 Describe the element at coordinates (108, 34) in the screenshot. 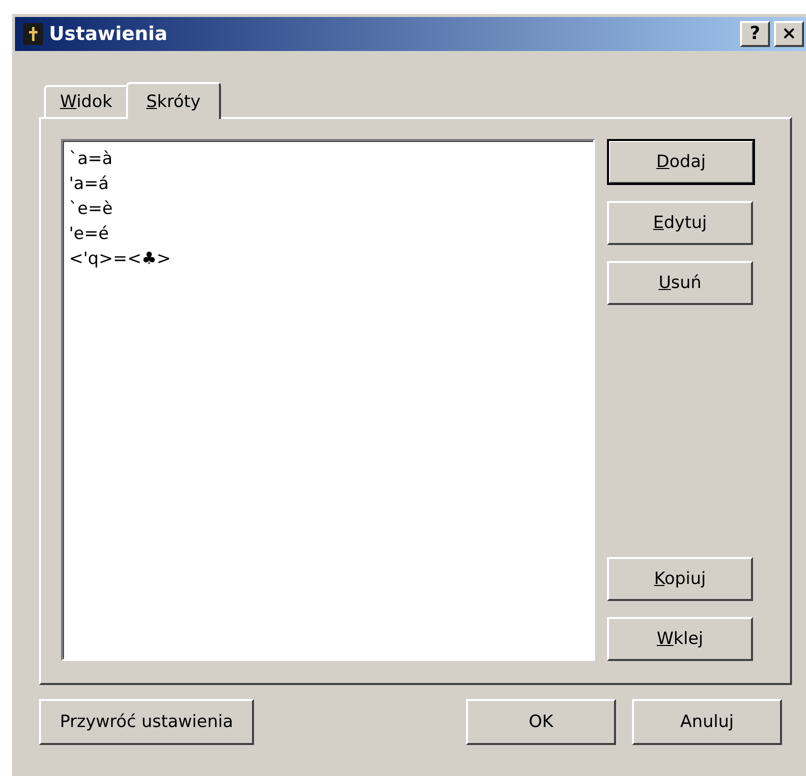

I see `window-title: Ustawienia` at that location.